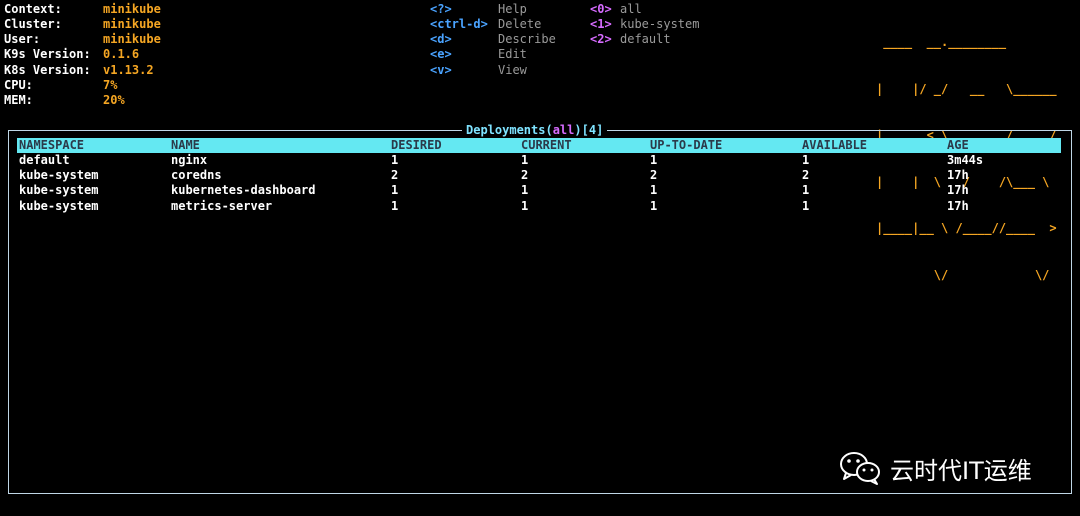 This screenshot has width=1080, height=516. I want to click on cell-name: coredns, so click(196, 175).